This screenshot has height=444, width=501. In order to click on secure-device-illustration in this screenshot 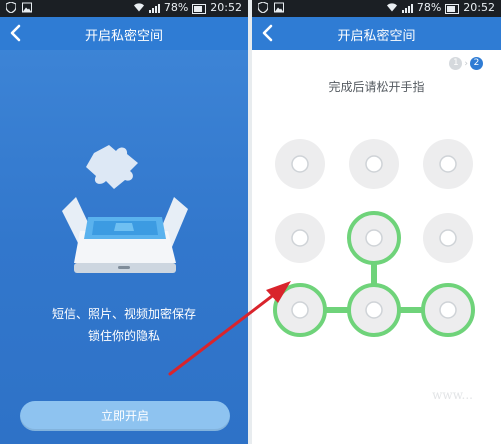, I will do `click(125, 209)`.